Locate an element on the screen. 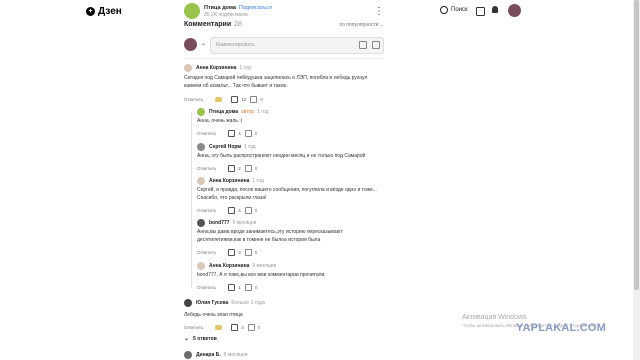  like-count: 2 is located at coordinates (239, 168).